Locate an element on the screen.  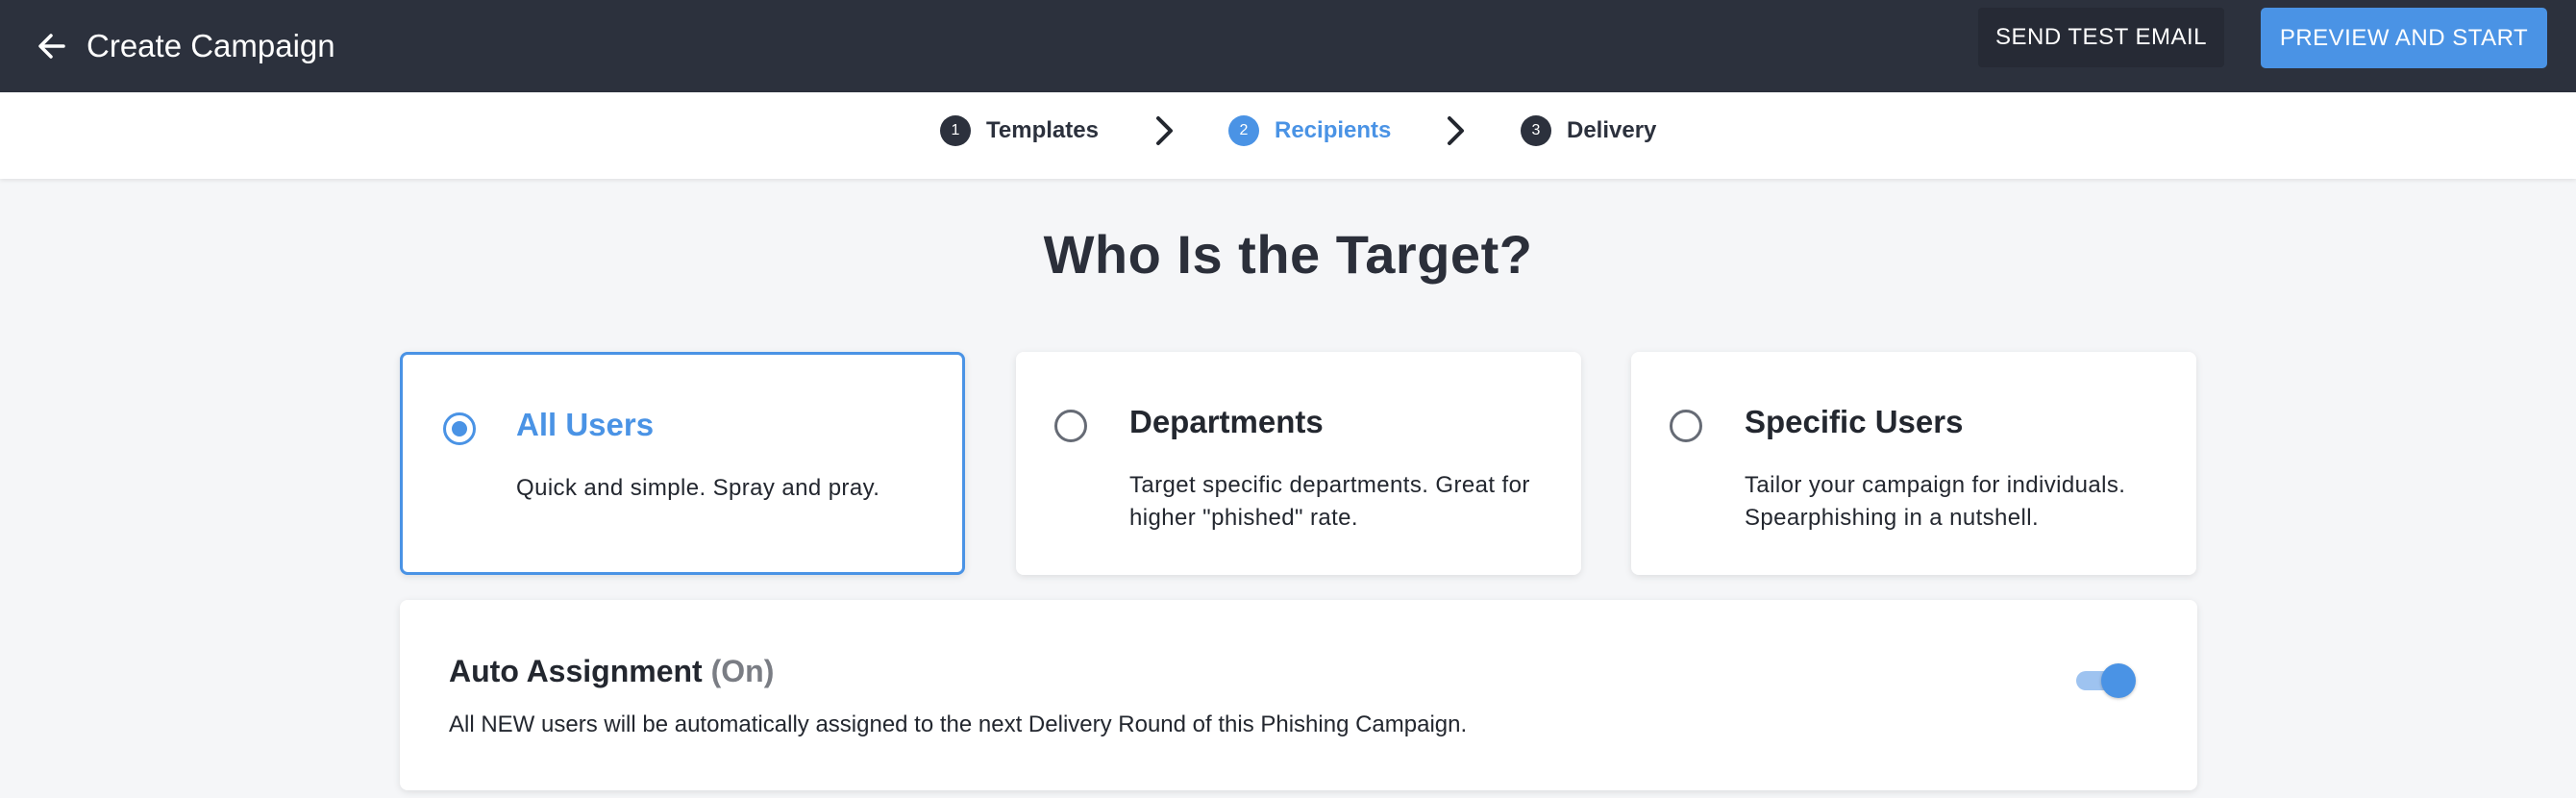
option-title: Departments is located at coordinates (1226, 421).